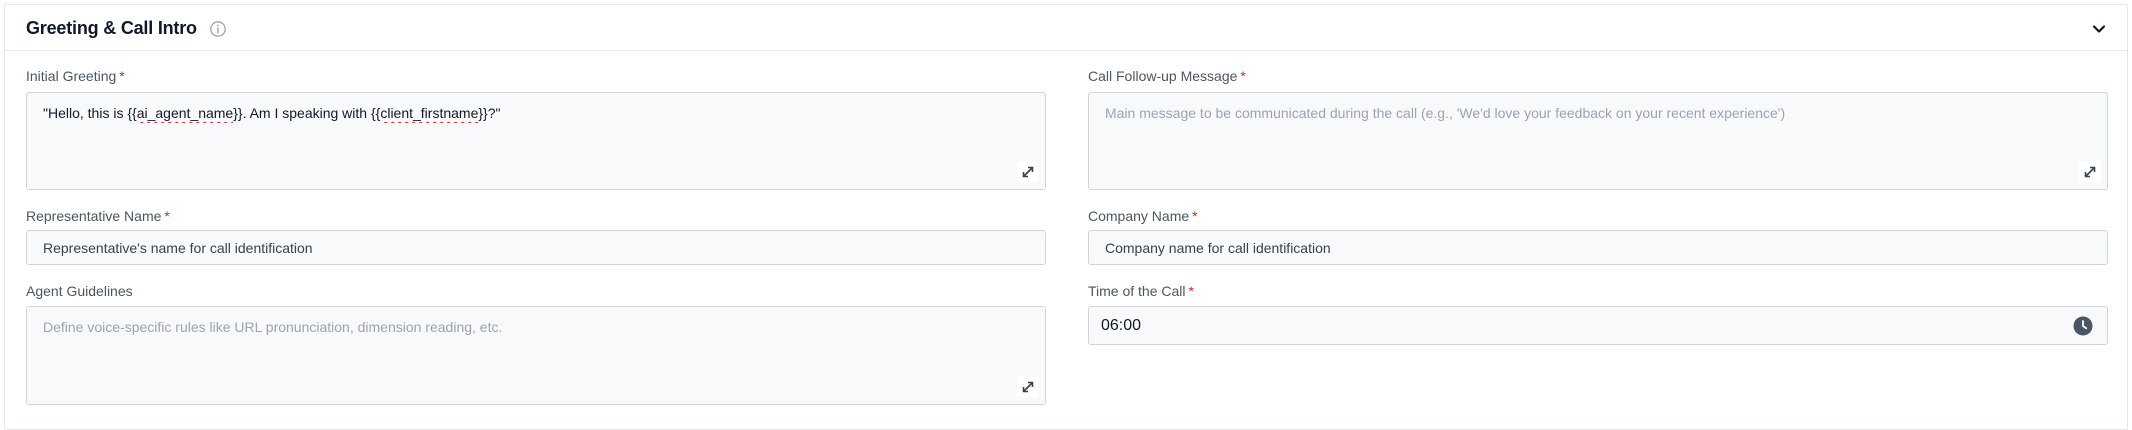  What do you see at coordinates (218, 29) in the screenshot?
I see `info-circle-icon` at bounding box center [218, 29].